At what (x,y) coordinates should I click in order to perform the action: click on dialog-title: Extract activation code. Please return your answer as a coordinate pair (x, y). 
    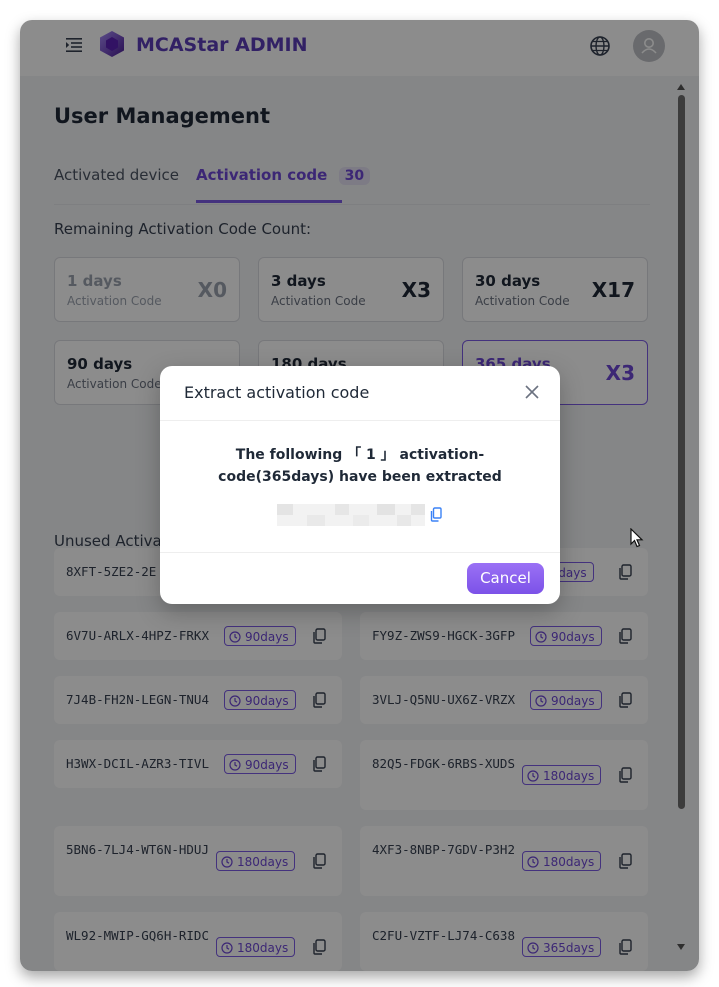
    Looking at the image, I should click on (277, 392).